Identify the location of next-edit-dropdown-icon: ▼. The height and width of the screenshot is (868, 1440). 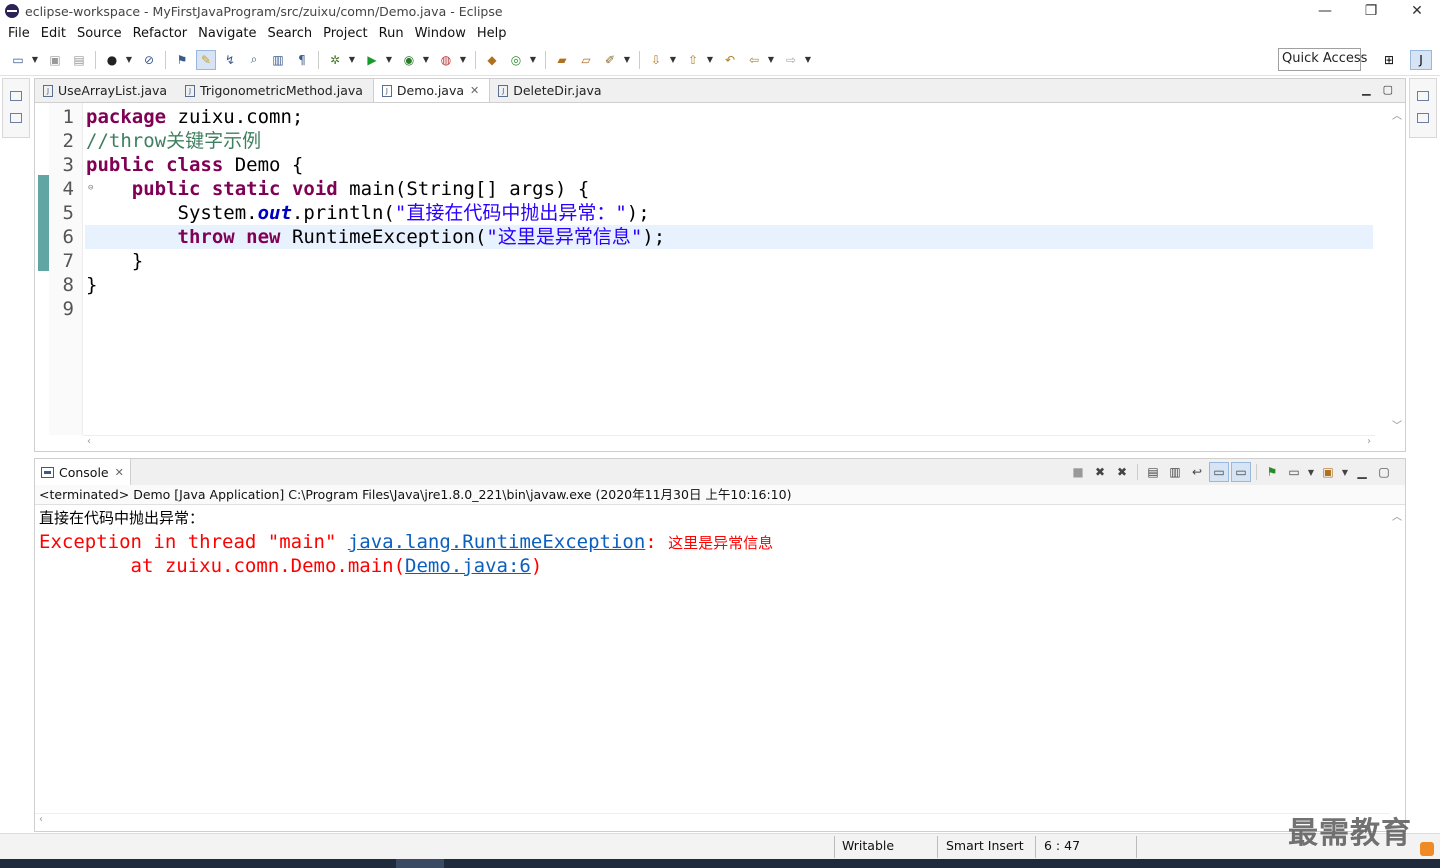
(673, 60).